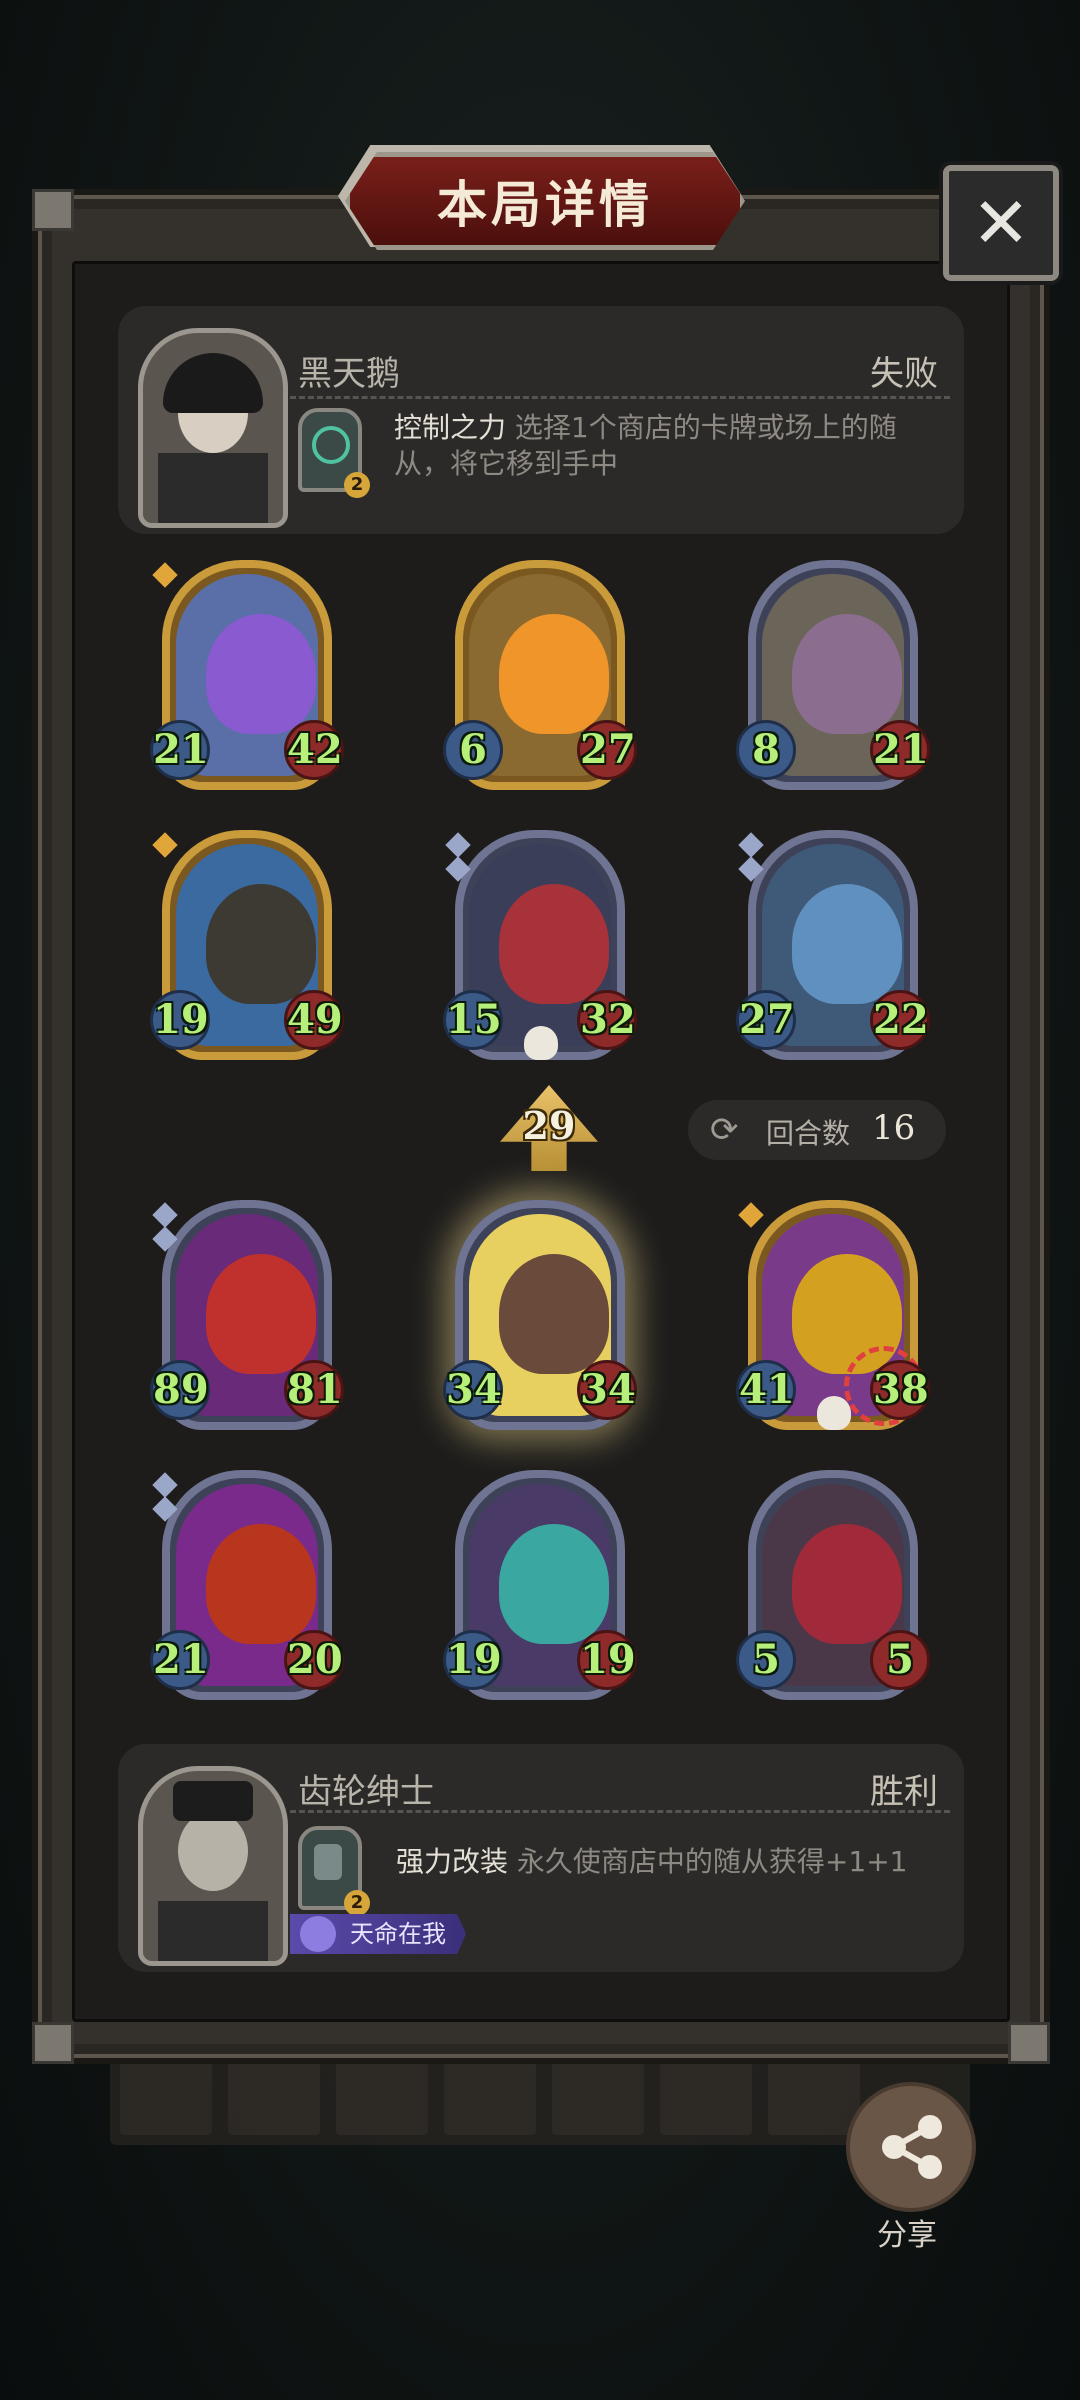 This screenshot has height=2400, width=1080. What do you see at coordinates (540, 675) in the screenshot?
I see `minion-card: 6 27` at bounding box center [540, 675].